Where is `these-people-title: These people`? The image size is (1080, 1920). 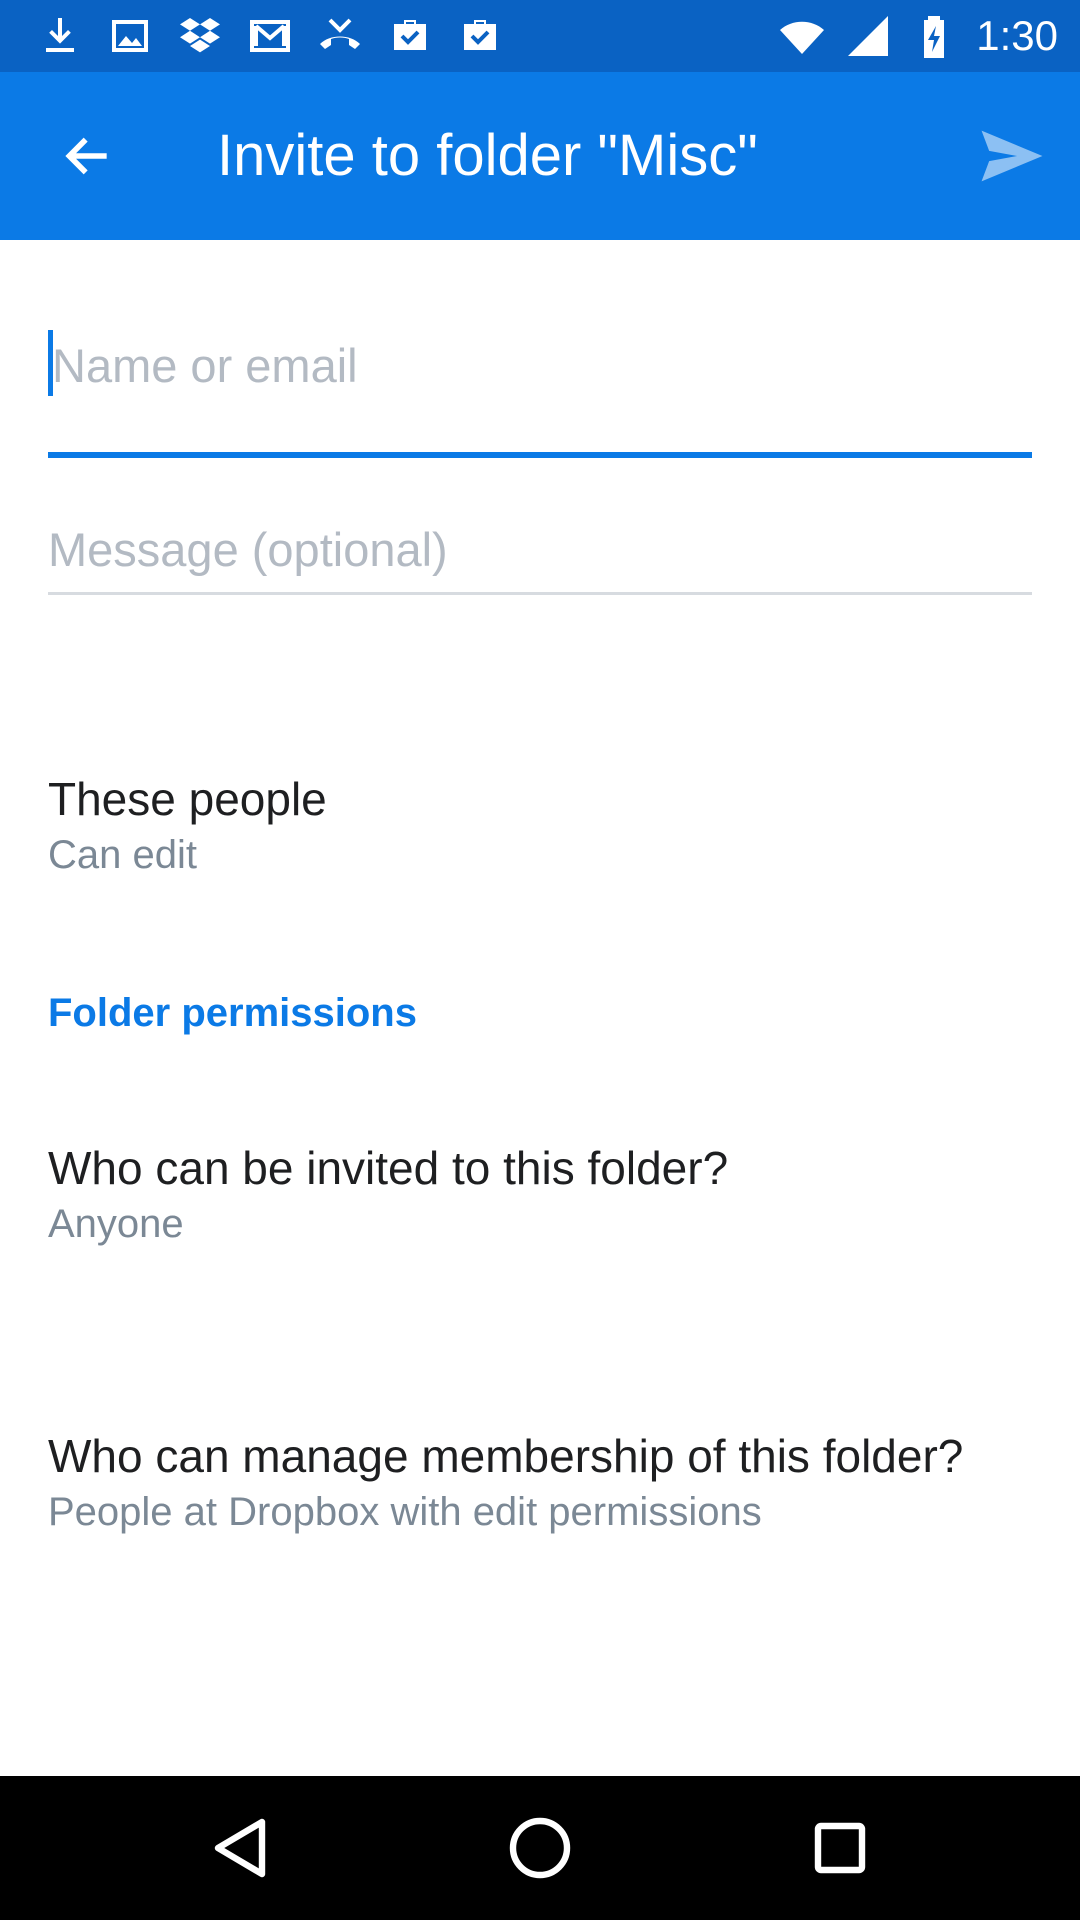 these-people-title: These people is located at coordinates (187, 799).